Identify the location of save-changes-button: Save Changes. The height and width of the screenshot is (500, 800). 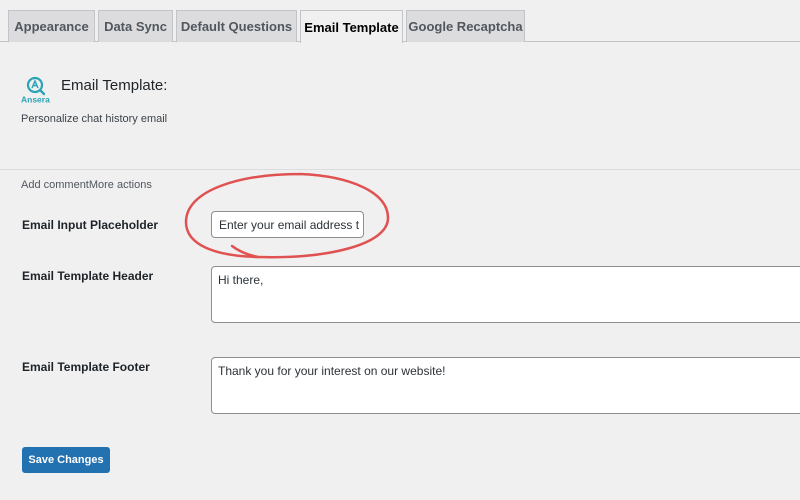
(66, 460).